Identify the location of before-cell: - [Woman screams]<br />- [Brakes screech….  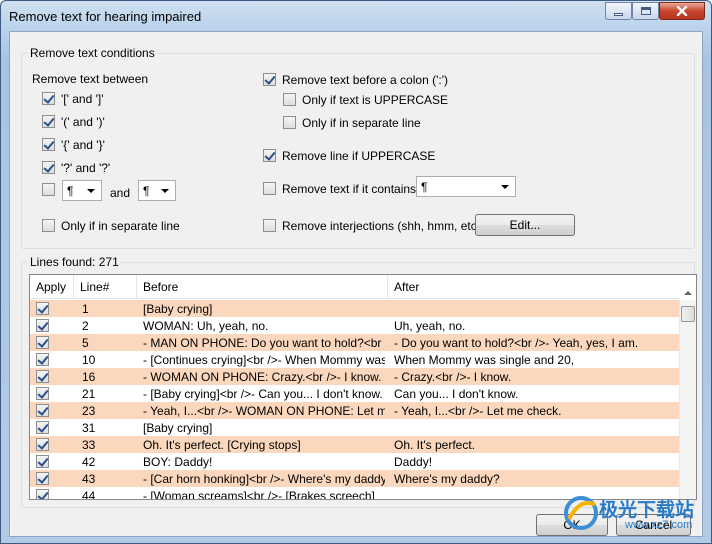
(259, 494).